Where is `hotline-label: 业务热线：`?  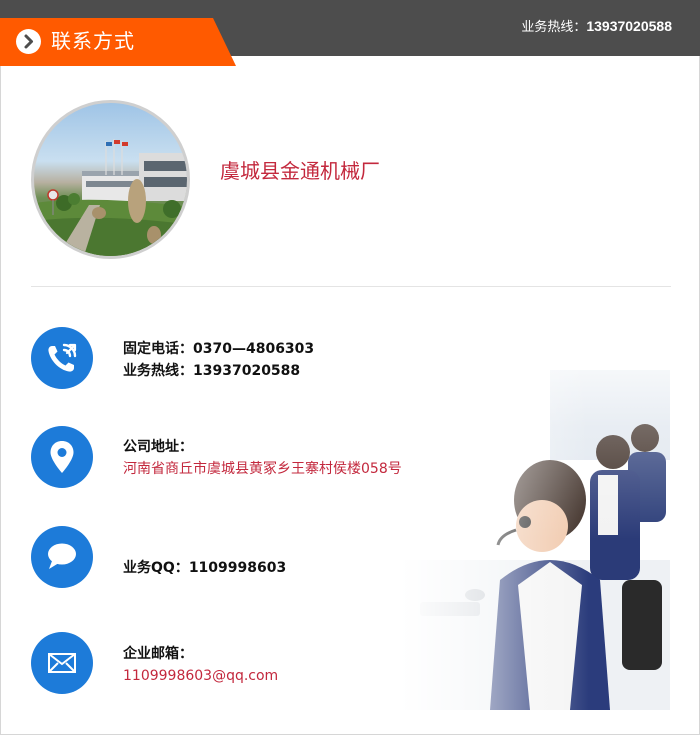 hotline-label: 业务热线： is located at coordinates (554, 27).